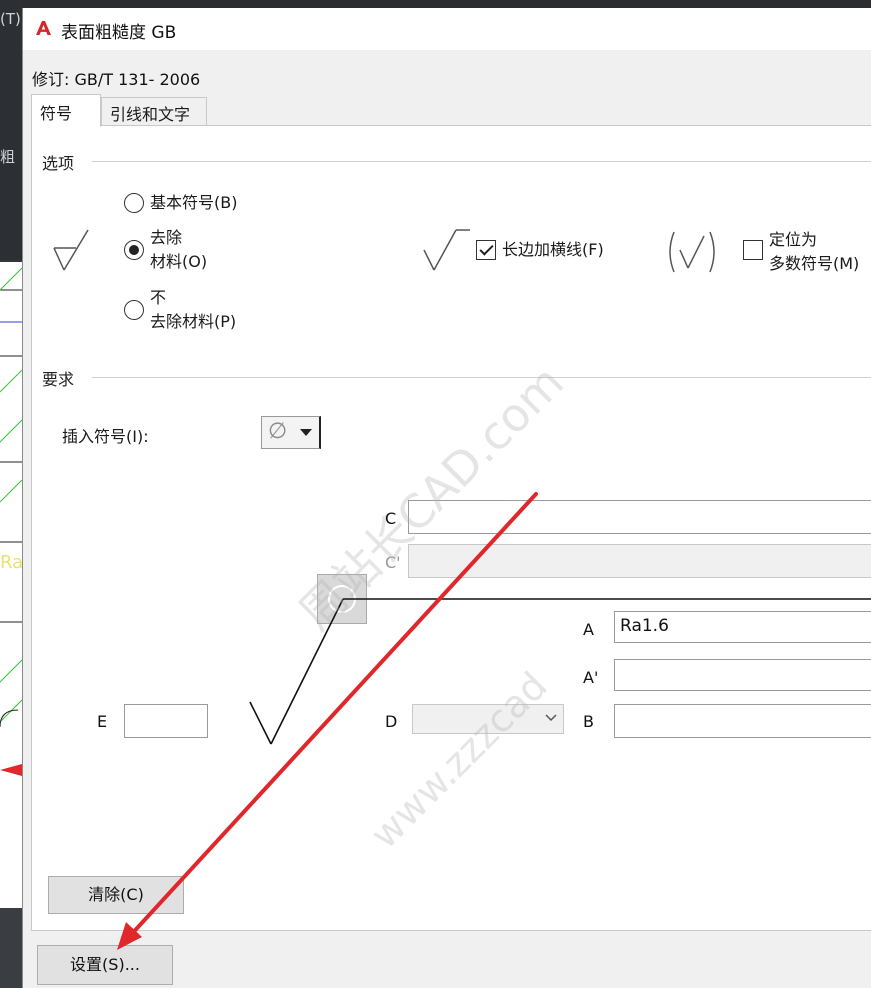  What do you see at coordinates (514, 413) in the screenshot?
I see `watermark-line2: .com` at bounding box center [514, 413].